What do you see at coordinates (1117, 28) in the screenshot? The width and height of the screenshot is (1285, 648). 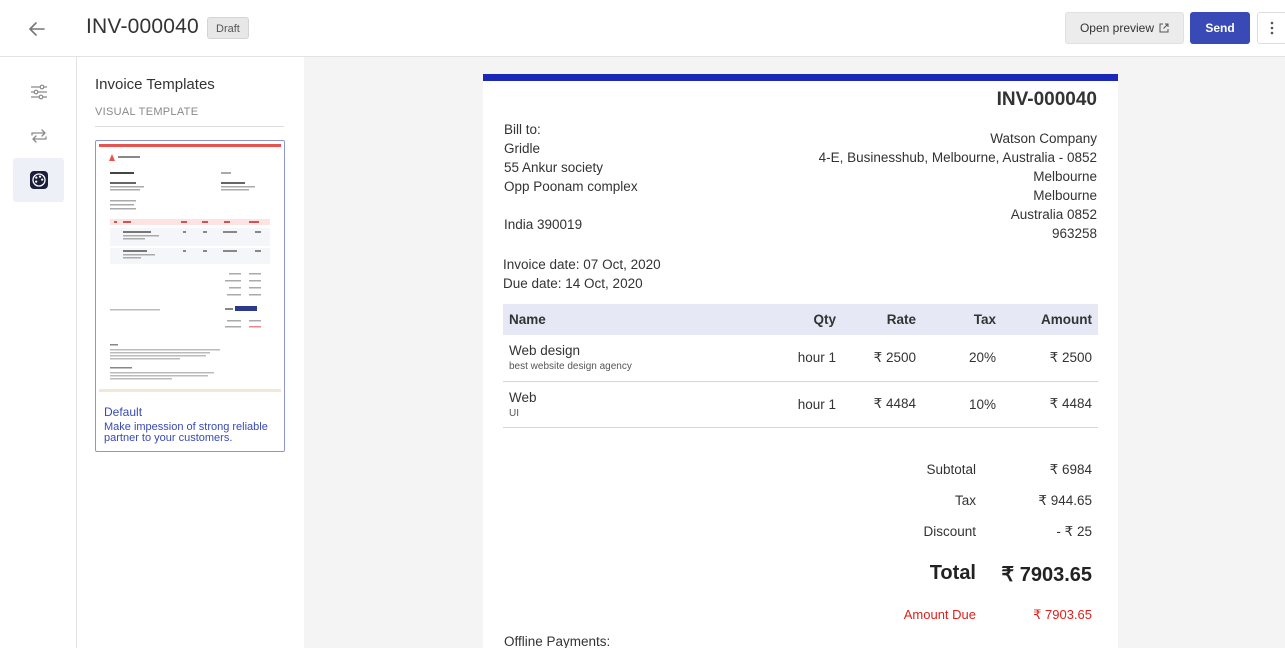 I see `open-preview-label: Open preview` at bounding box center [1117, 28].